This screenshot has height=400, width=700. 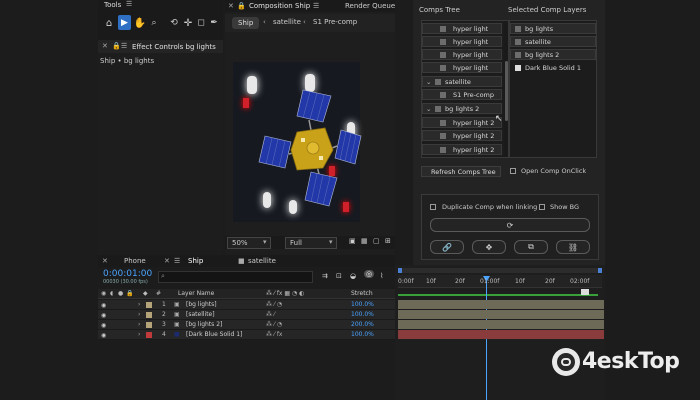 I want to click on refresh-link-button: ⟳, so click(x=510, y=225).